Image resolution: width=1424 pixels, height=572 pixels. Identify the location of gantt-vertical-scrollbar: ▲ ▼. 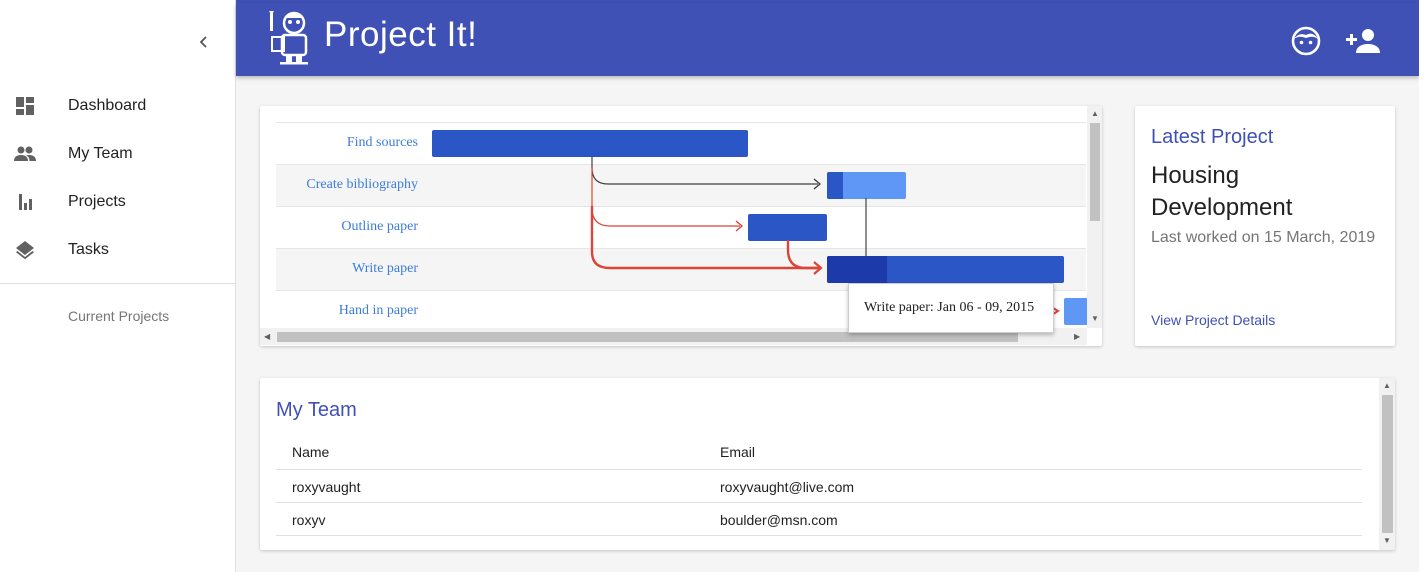
(1094, 217).